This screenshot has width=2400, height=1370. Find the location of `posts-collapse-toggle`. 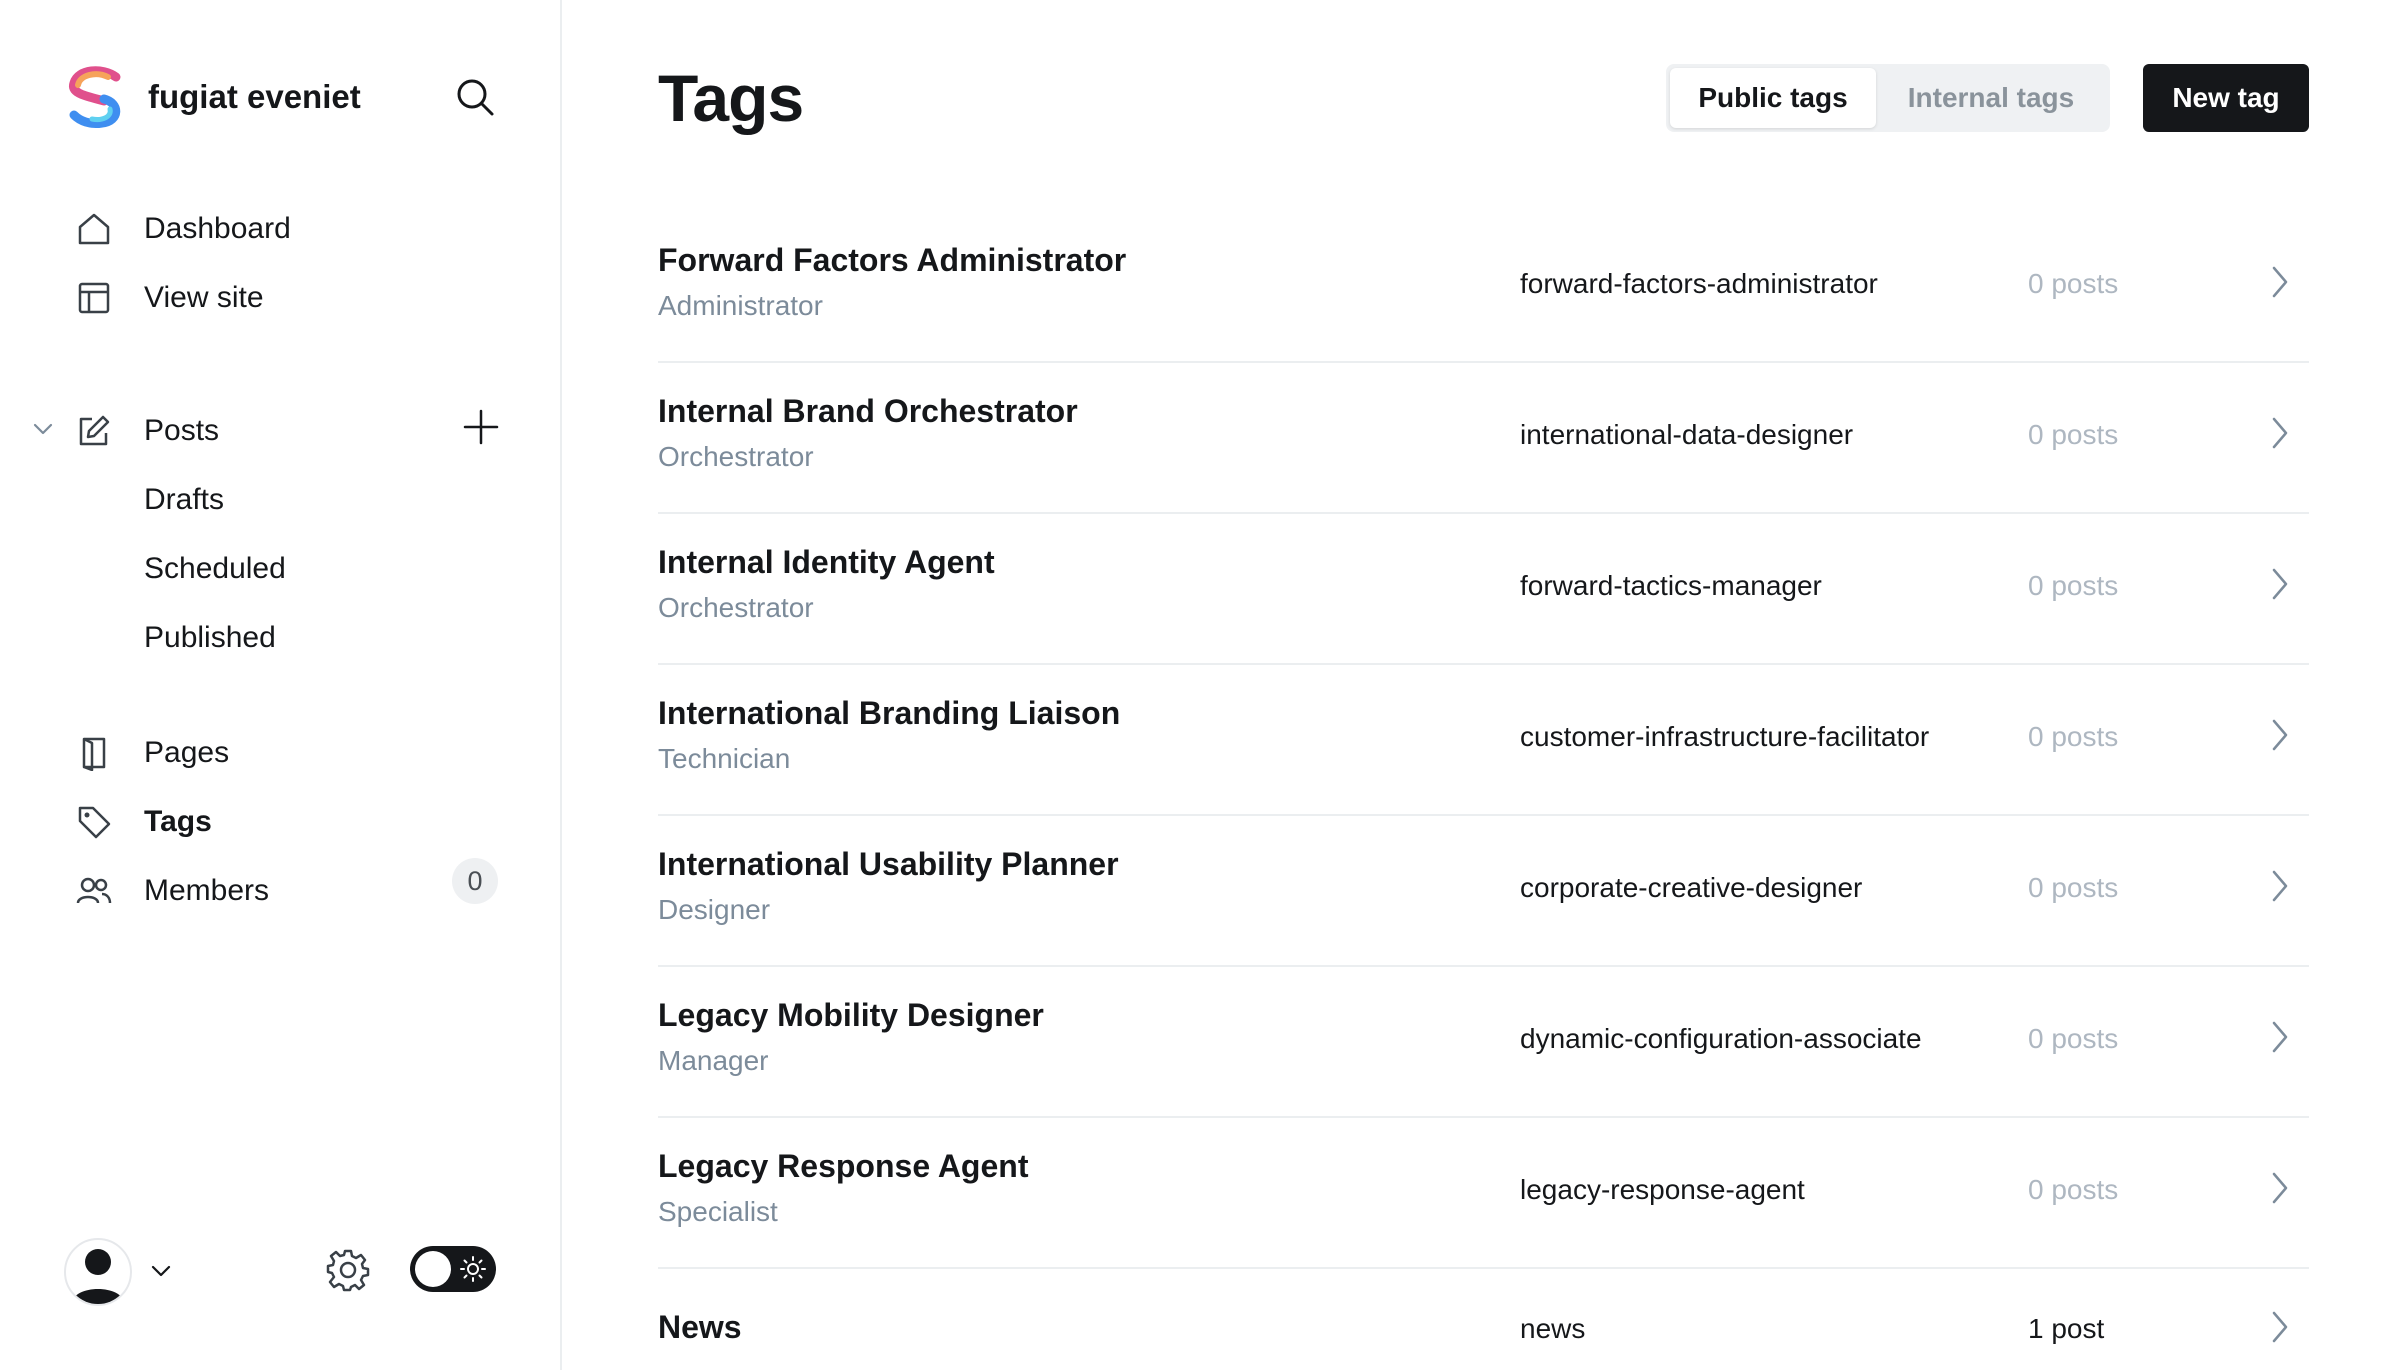

posts-collapse-toggle is located at coordinates (43, 429).